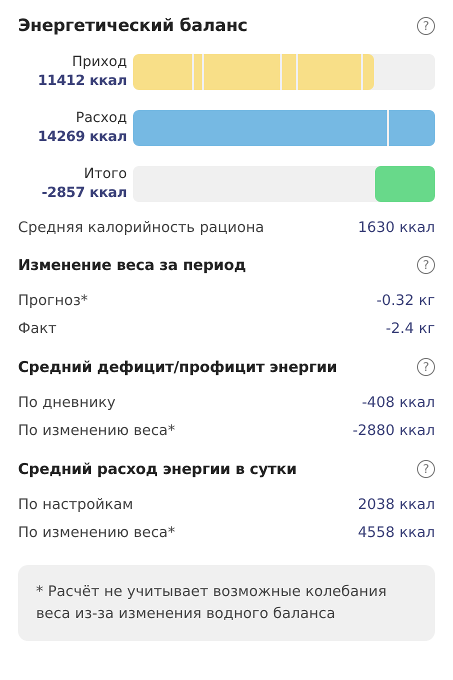 The image size is (453, 680). What do you see at coordinates (99, 62) in the screenshot?
I see `bar-label: Приход` at bounding box center [99, 62].